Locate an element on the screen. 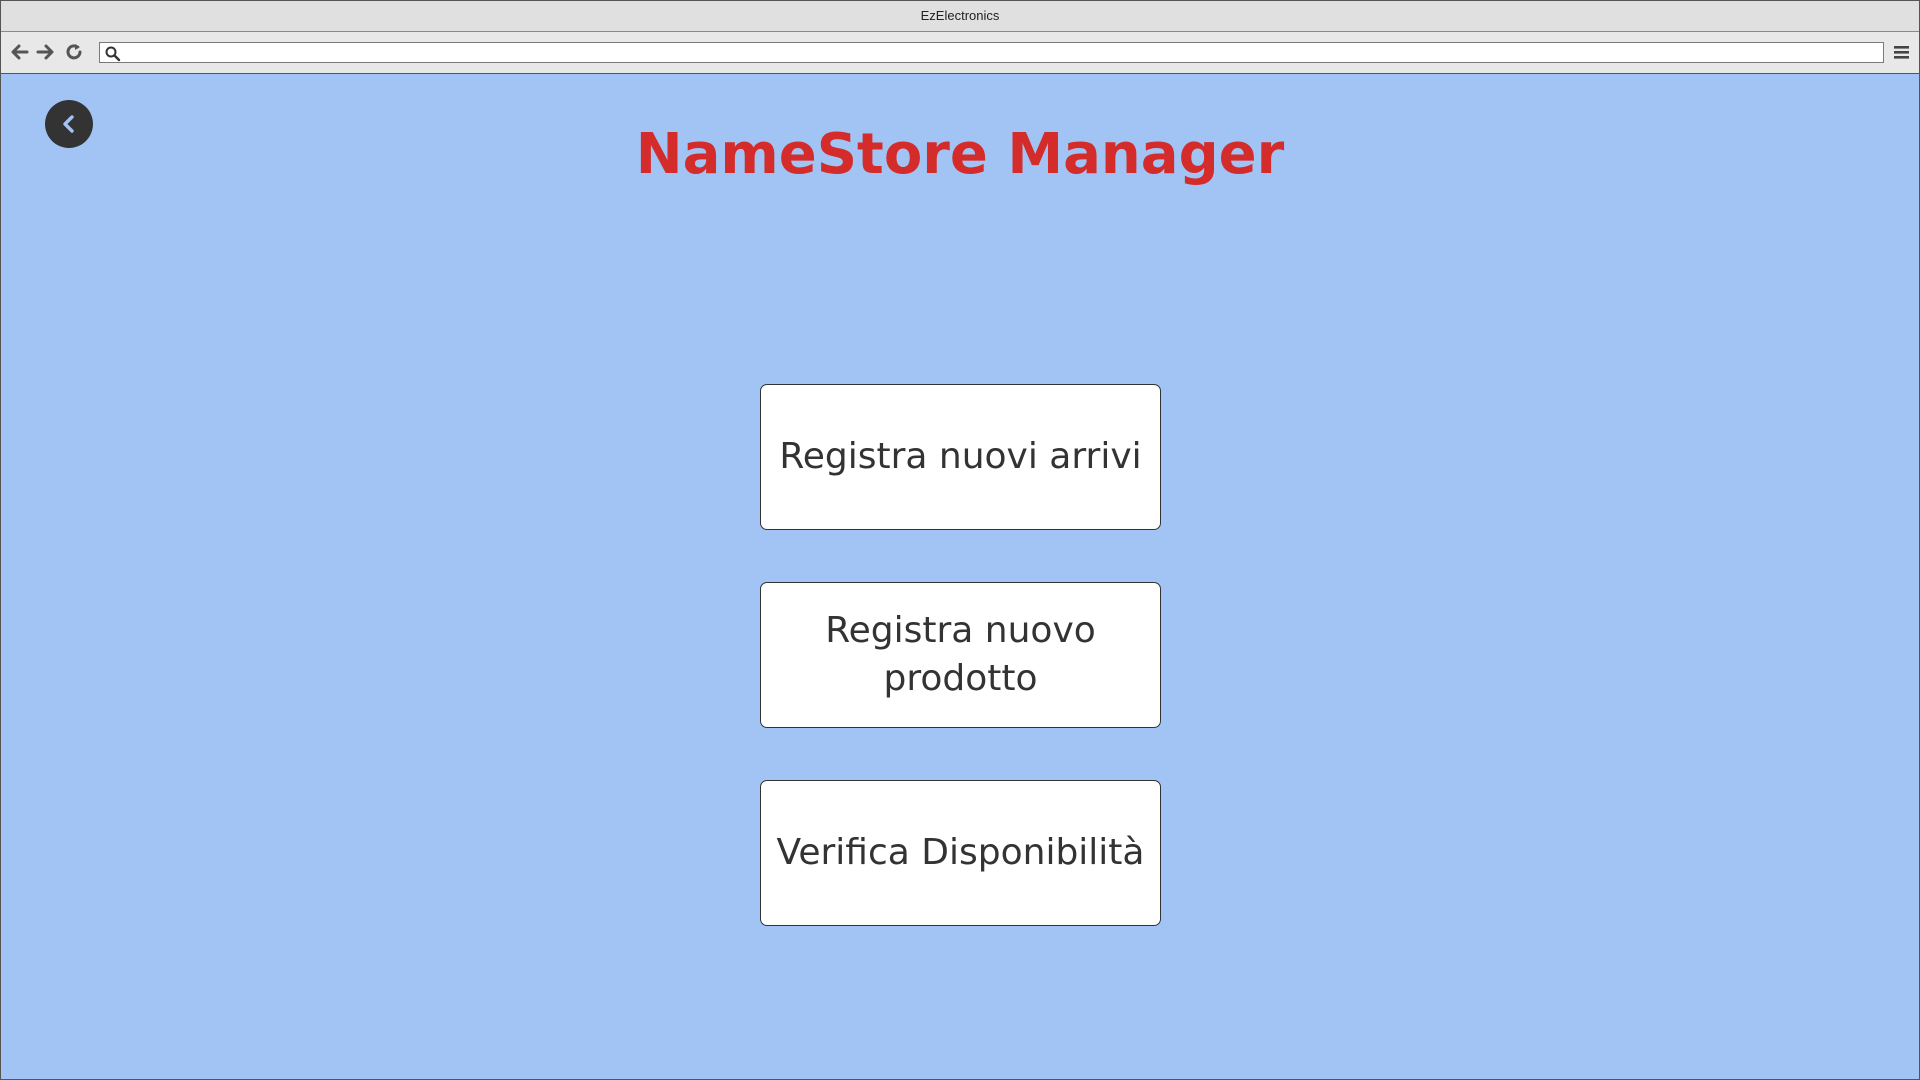 The width and height of the screenshot is (1920, 1080). window-title: EzElectronics is located at coordinates (960, 16).